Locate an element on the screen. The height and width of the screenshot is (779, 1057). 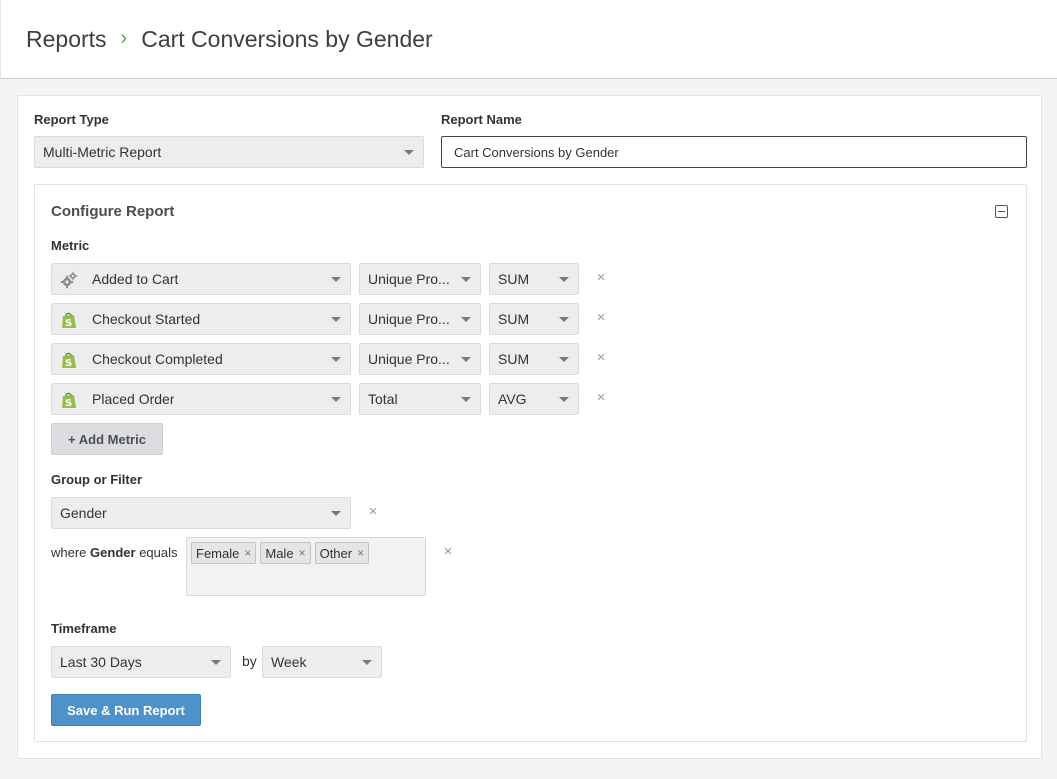
timeframe-label: Timeframe is located at coordinates (84, 628).